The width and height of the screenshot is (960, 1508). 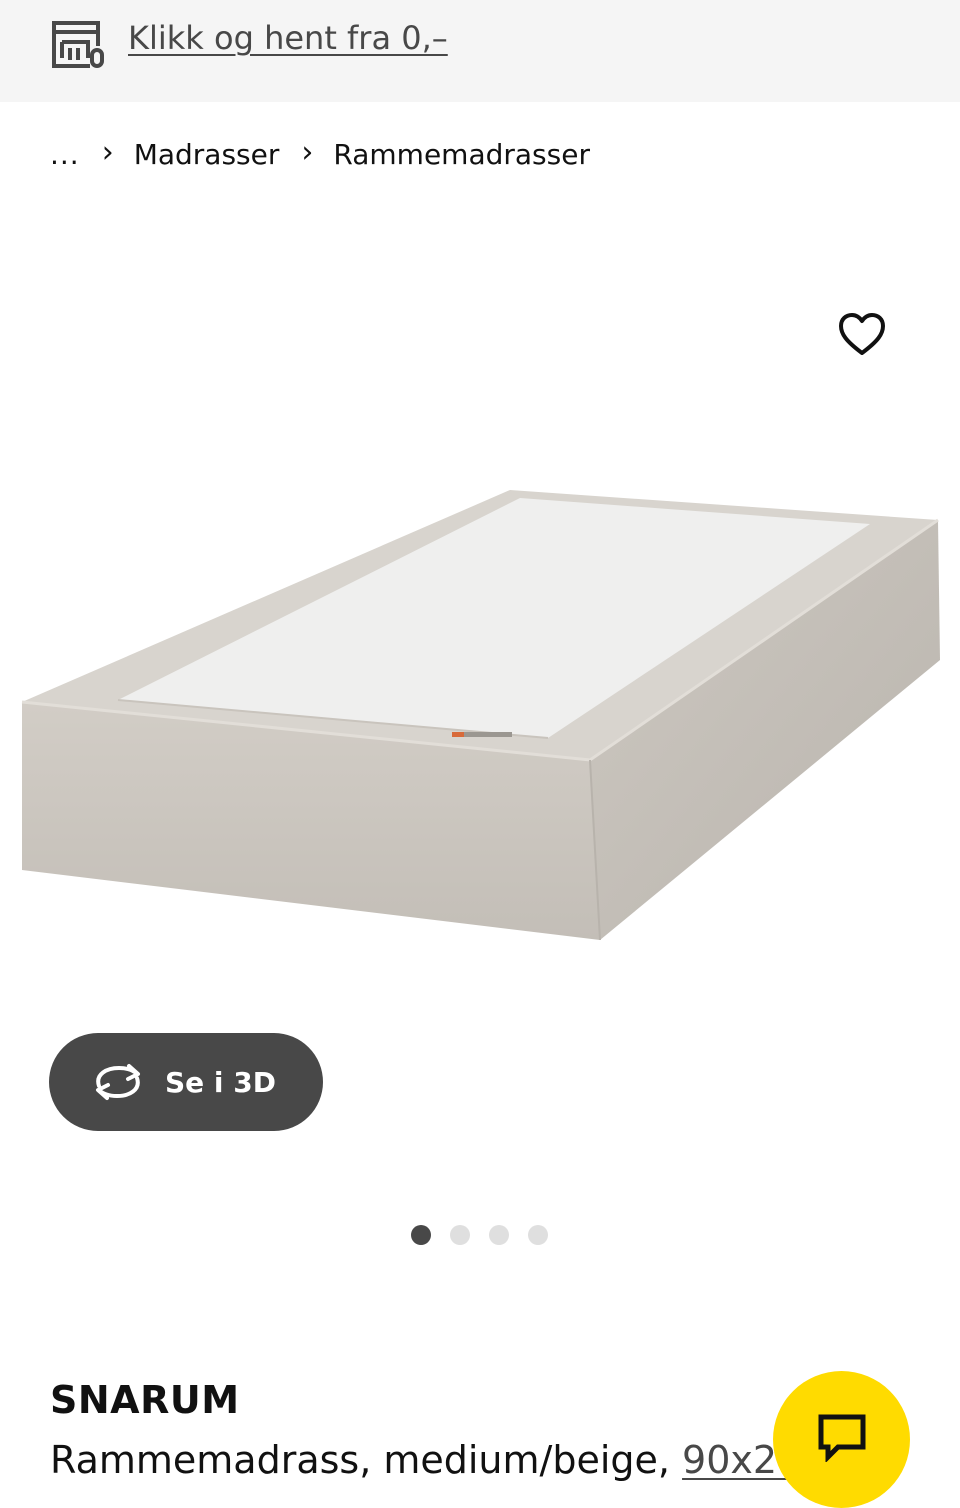 What do you see at coordinates (118, 1082) in the screenshot?
I see `rotate-3d-icon` at bounding box center [118, 1082].